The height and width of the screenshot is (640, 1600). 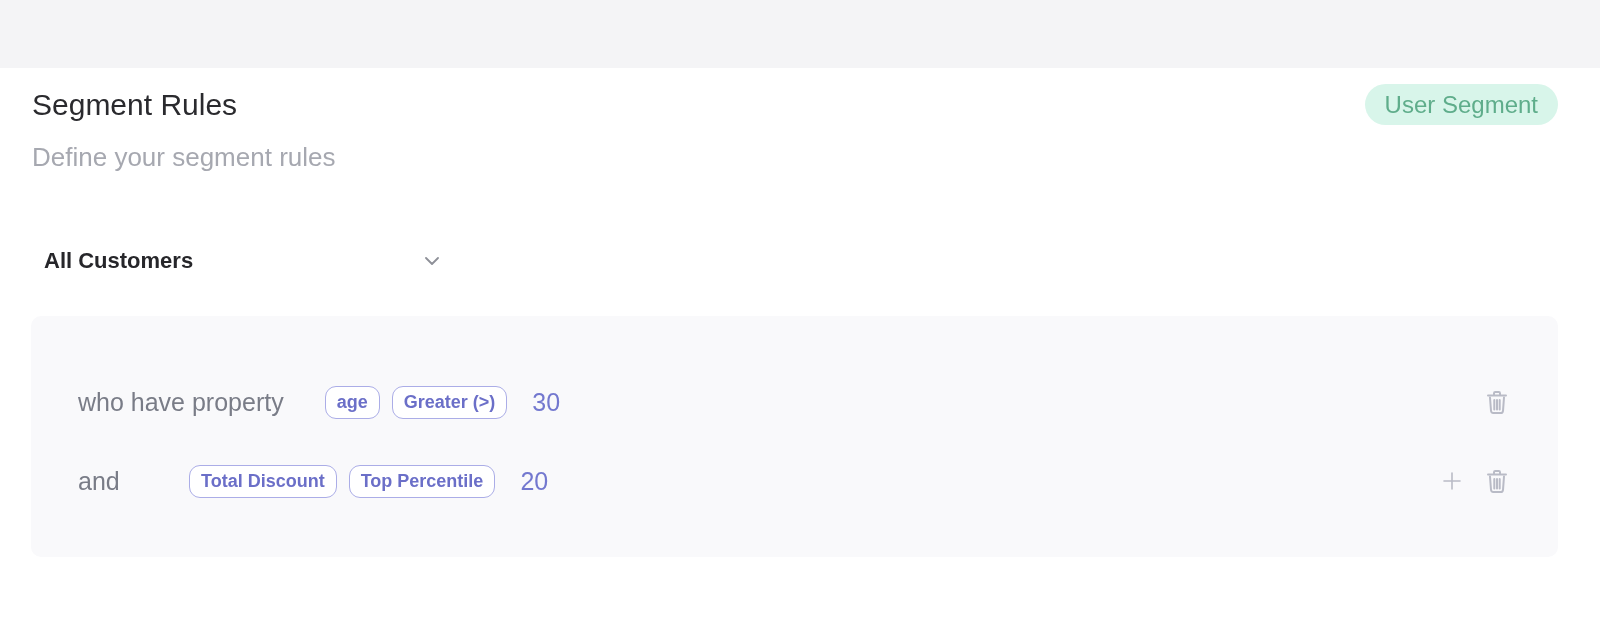 What do you see at coordinates (449, 402) in the screenshot?
I see `rule-chip: Greater (>)` at bounding box center [449, 402].